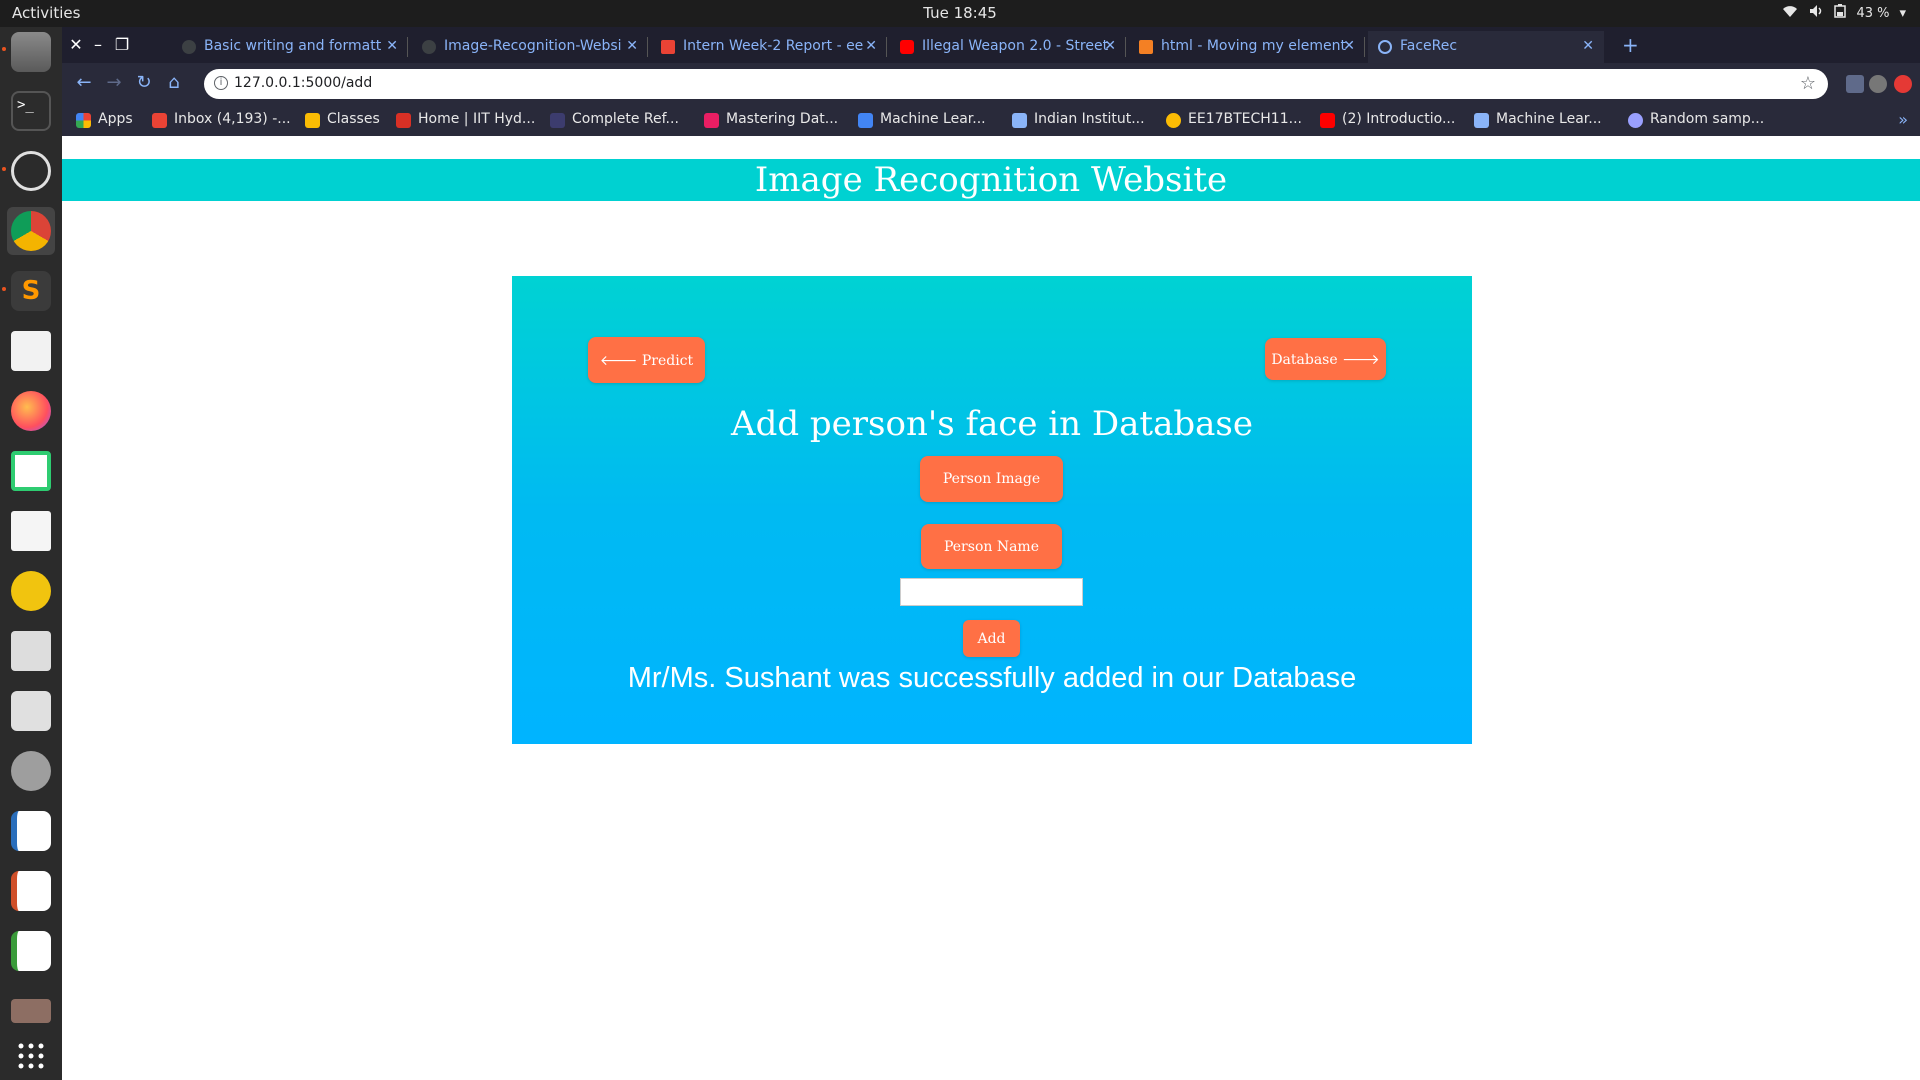 The height and width of the screenshot is (1080, 1920). What do you see at coordinates (293, 46) in the screenshot?
I see `tab-title: Basic writing and formatt` at bounding box center [293, 46].